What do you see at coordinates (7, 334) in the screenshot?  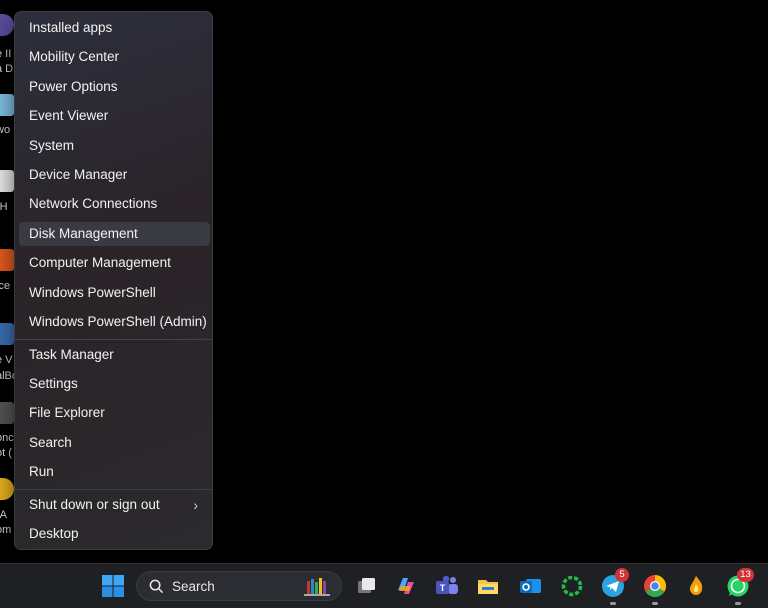 I see `virtualbox-icon` at bounding box center [7, 334].